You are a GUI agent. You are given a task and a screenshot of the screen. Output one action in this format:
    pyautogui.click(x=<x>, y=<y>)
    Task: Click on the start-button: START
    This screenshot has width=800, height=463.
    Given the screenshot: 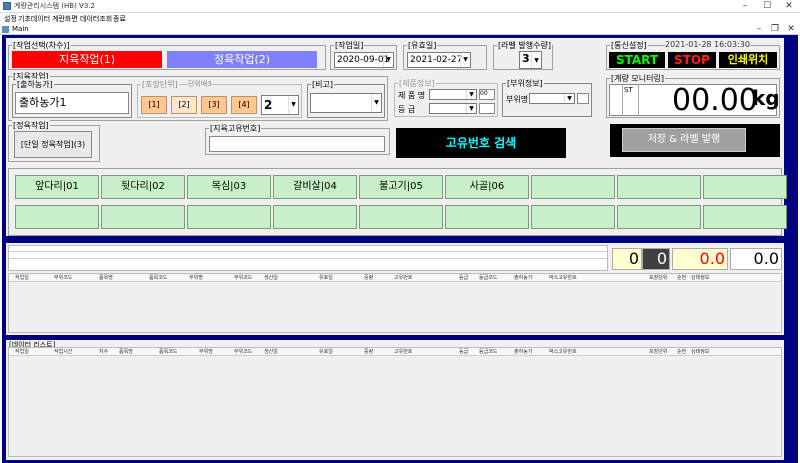 What is the action you would take?
    pyautogui.click(x=637, y=60)
    